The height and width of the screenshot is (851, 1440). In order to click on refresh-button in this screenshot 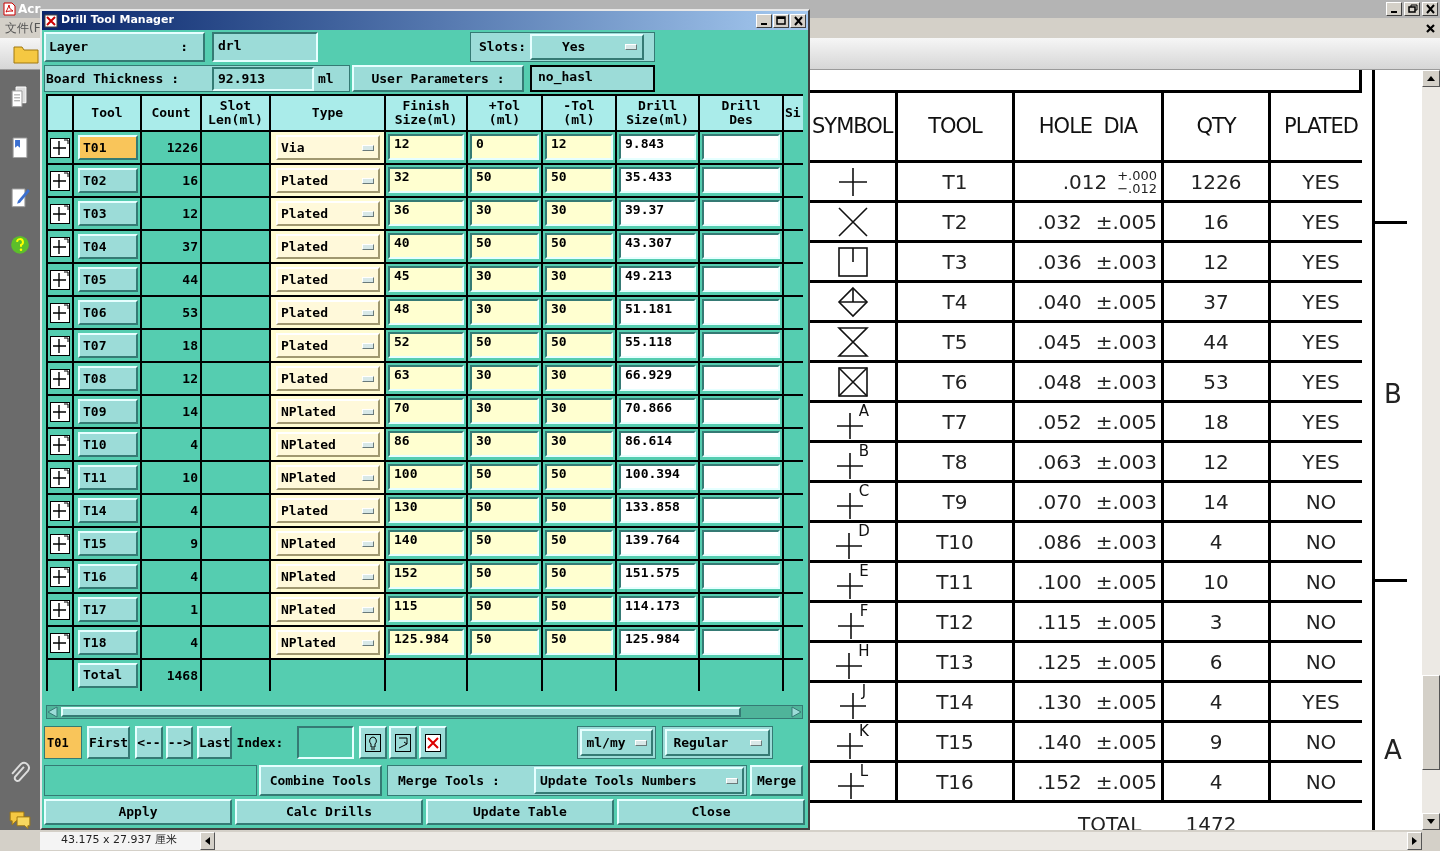, I will do `click(403, 742)`.